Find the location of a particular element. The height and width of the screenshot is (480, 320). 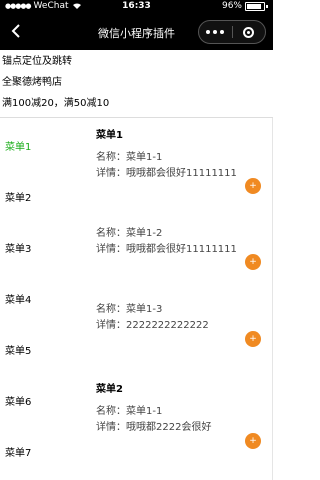

sidebar-item-menu7: 菜单7 is located at coordinates (18, 451).